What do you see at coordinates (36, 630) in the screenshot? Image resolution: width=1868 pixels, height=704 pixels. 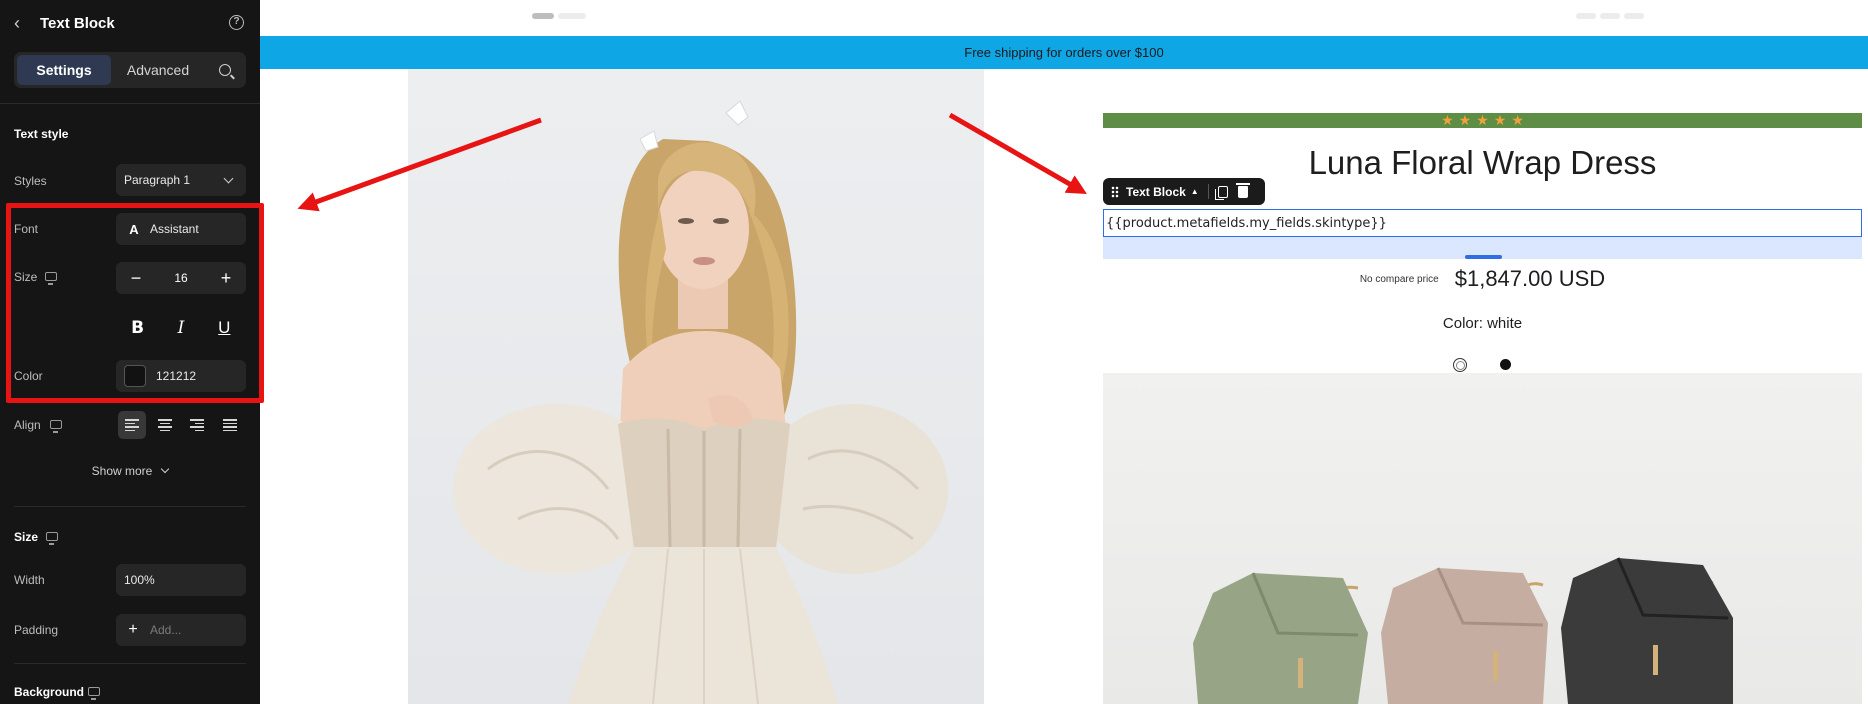 I see `padding-label: Padding` at bounding box center [36, 630].